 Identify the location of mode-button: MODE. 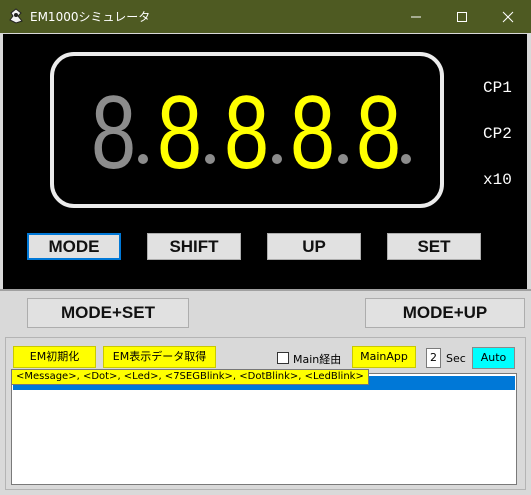
(74, 246).